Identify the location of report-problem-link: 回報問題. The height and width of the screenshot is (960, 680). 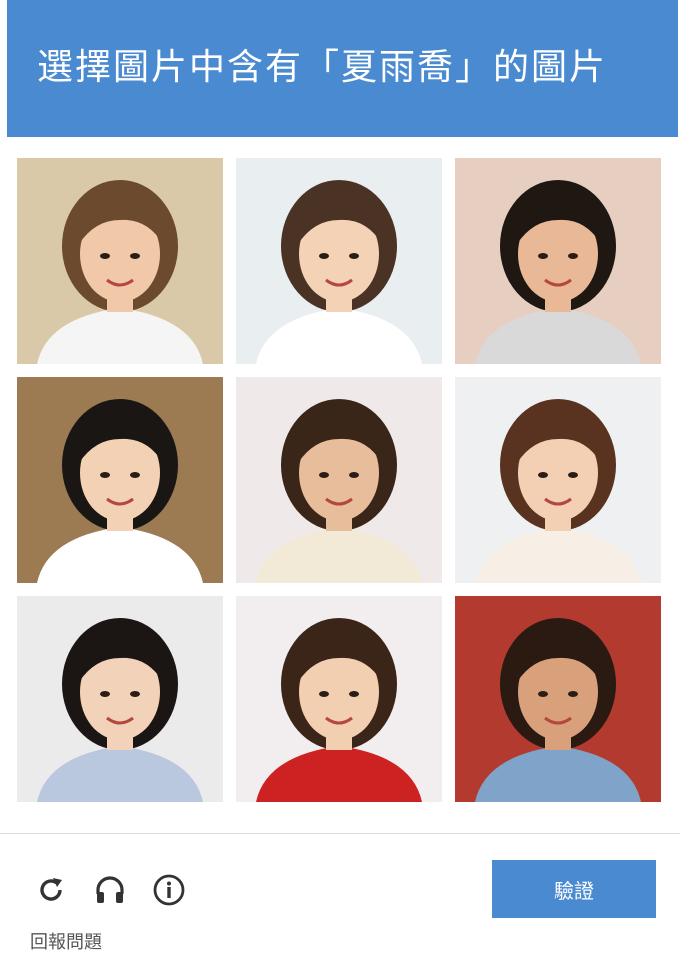
(66, 941).